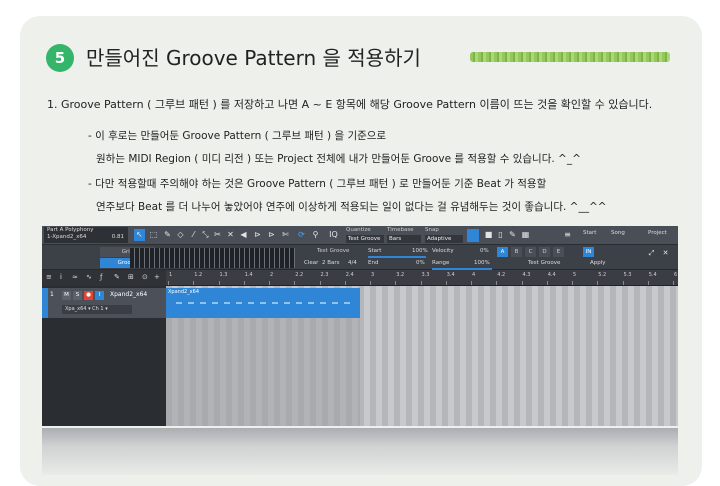 The width and height of the screenshot is (720, 486). Describe the element at coordinates (299, 275) in the screenshot. I see `ruler-tick-label: 2.2` at that location.